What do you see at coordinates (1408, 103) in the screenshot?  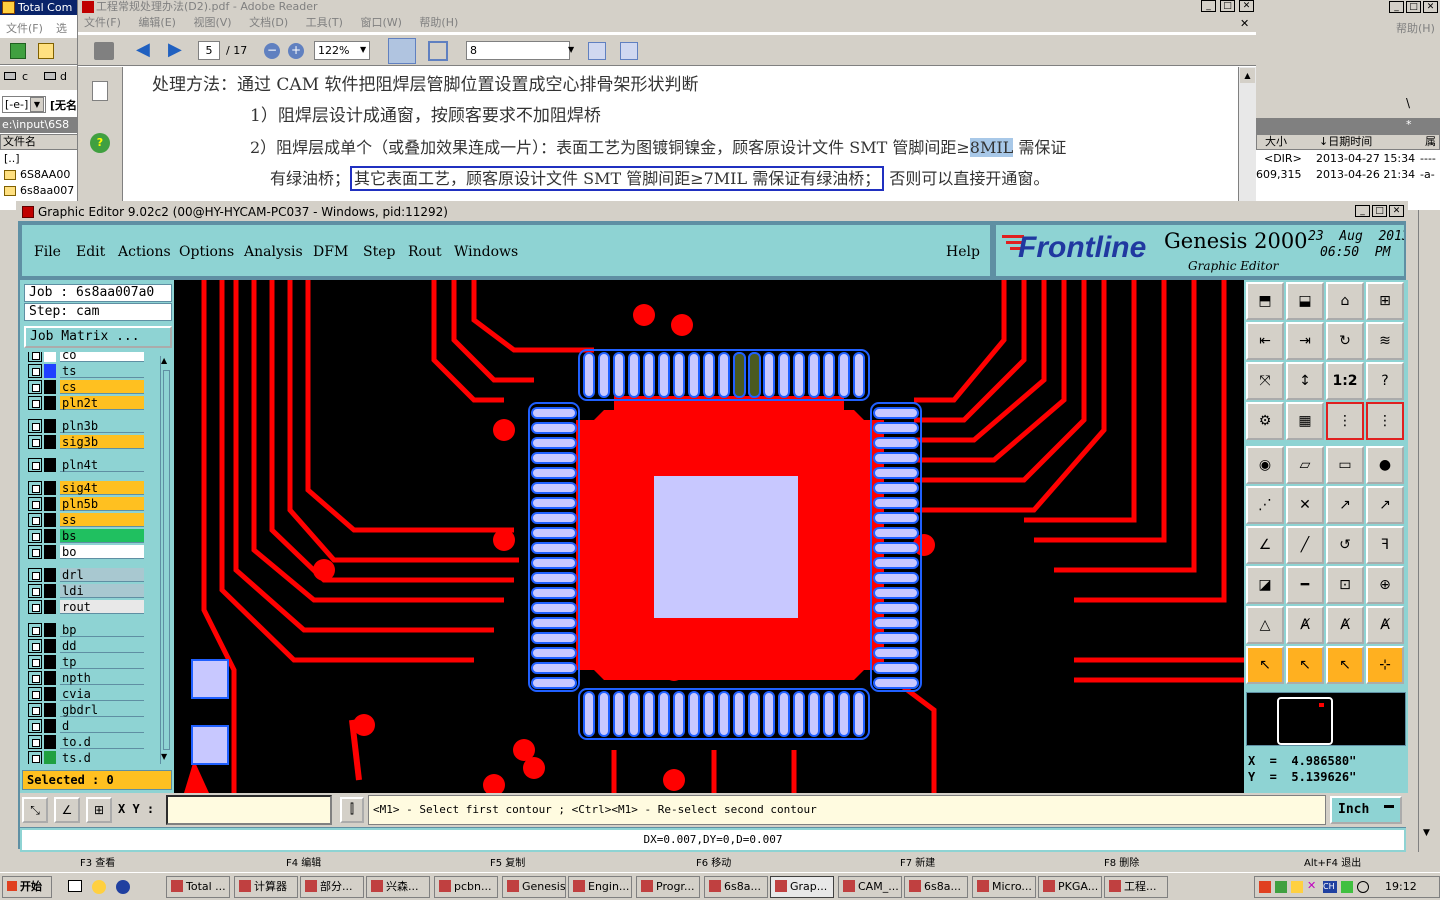 I see `backslash-icon: \` at bounding box center [1408, 103].